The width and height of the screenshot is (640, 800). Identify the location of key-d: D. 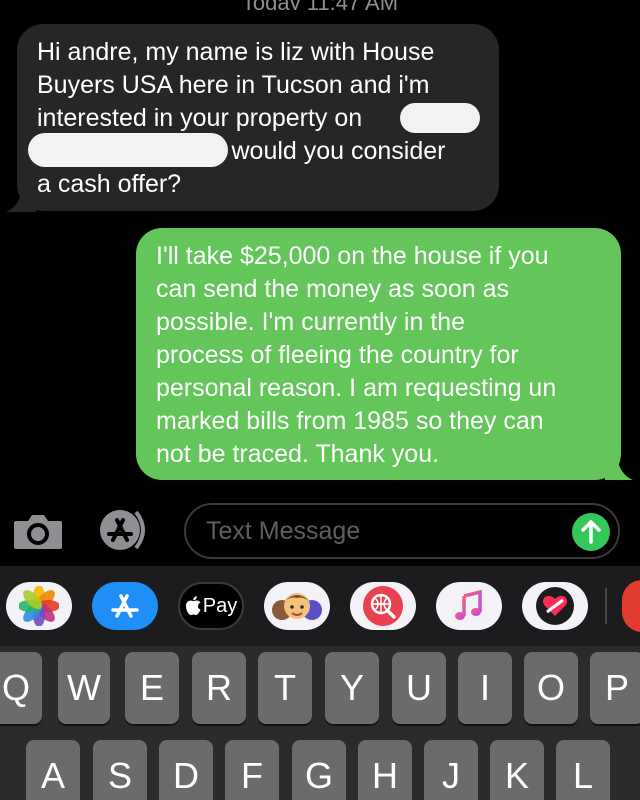
(186, 770).